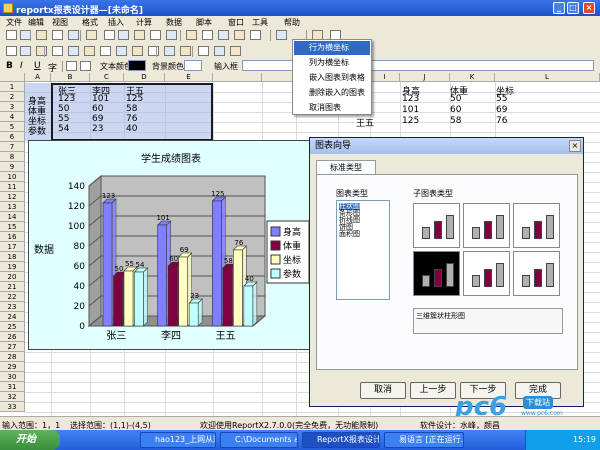 This screenshot has height=450, width=600. Describe the element at coordinates (547, 77) in the screenshot. I see `column-header-12: L` at that location.